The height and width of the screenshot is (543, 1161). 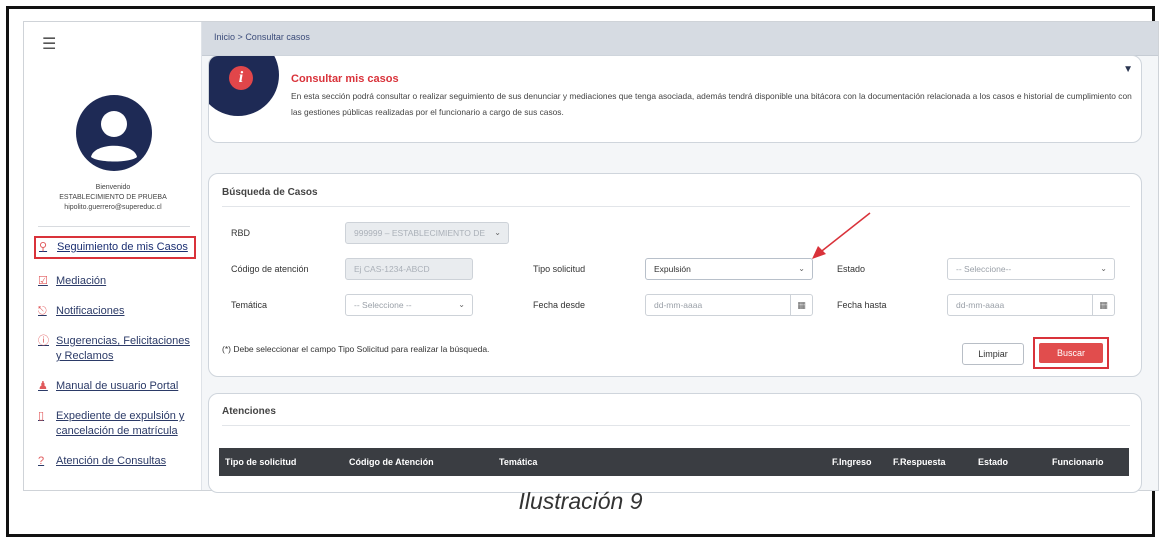 I want to click on sidebar-item-notificaciones: ⎋ Notificaciones, so click(x=118, y=311).